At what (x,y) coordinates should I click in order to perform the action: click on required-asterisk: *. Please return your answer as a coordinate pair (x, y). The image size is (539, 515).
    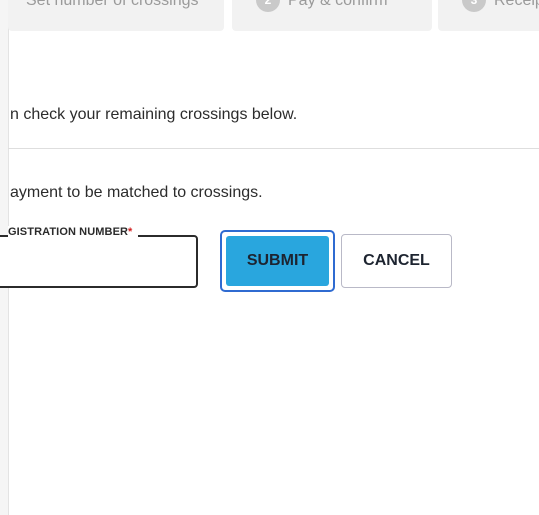
    Looking at the image, I should click on (130, 232).